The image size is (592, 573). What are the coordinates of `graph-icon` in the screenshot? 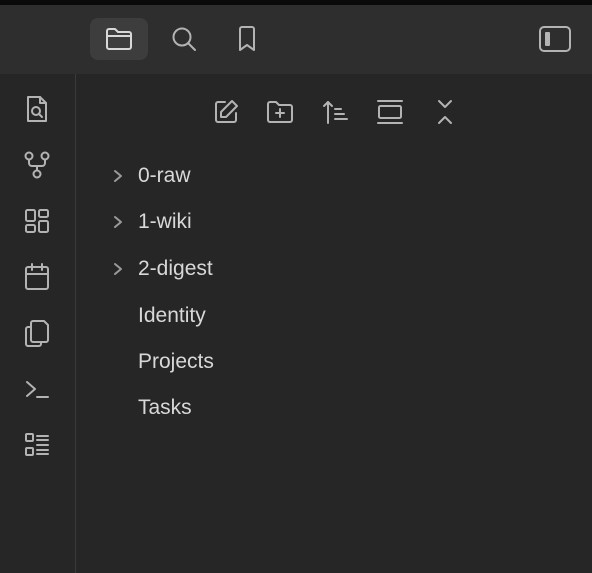 It's located at (37, 165).